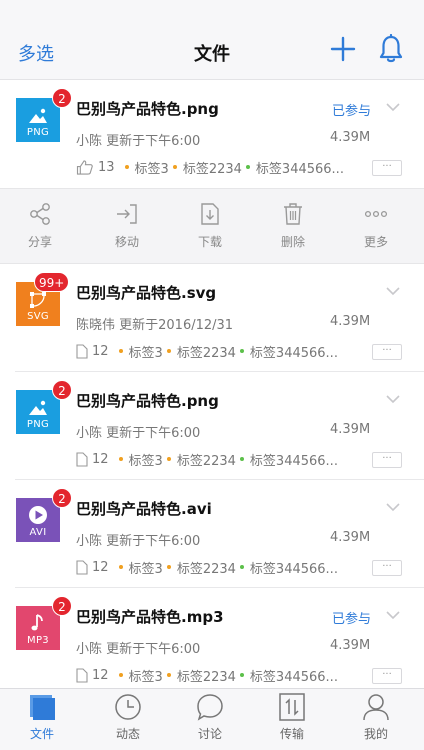 The image size is (424, 750). I want to click on tab-discussion: 讨论, so click(210, 717).